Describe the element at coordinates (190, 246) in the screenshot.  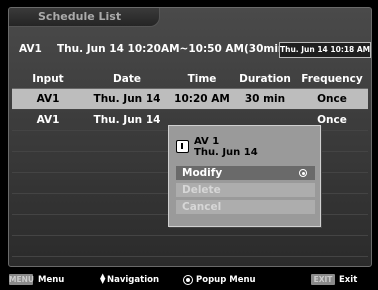
I see `table-row-empty` at that location.